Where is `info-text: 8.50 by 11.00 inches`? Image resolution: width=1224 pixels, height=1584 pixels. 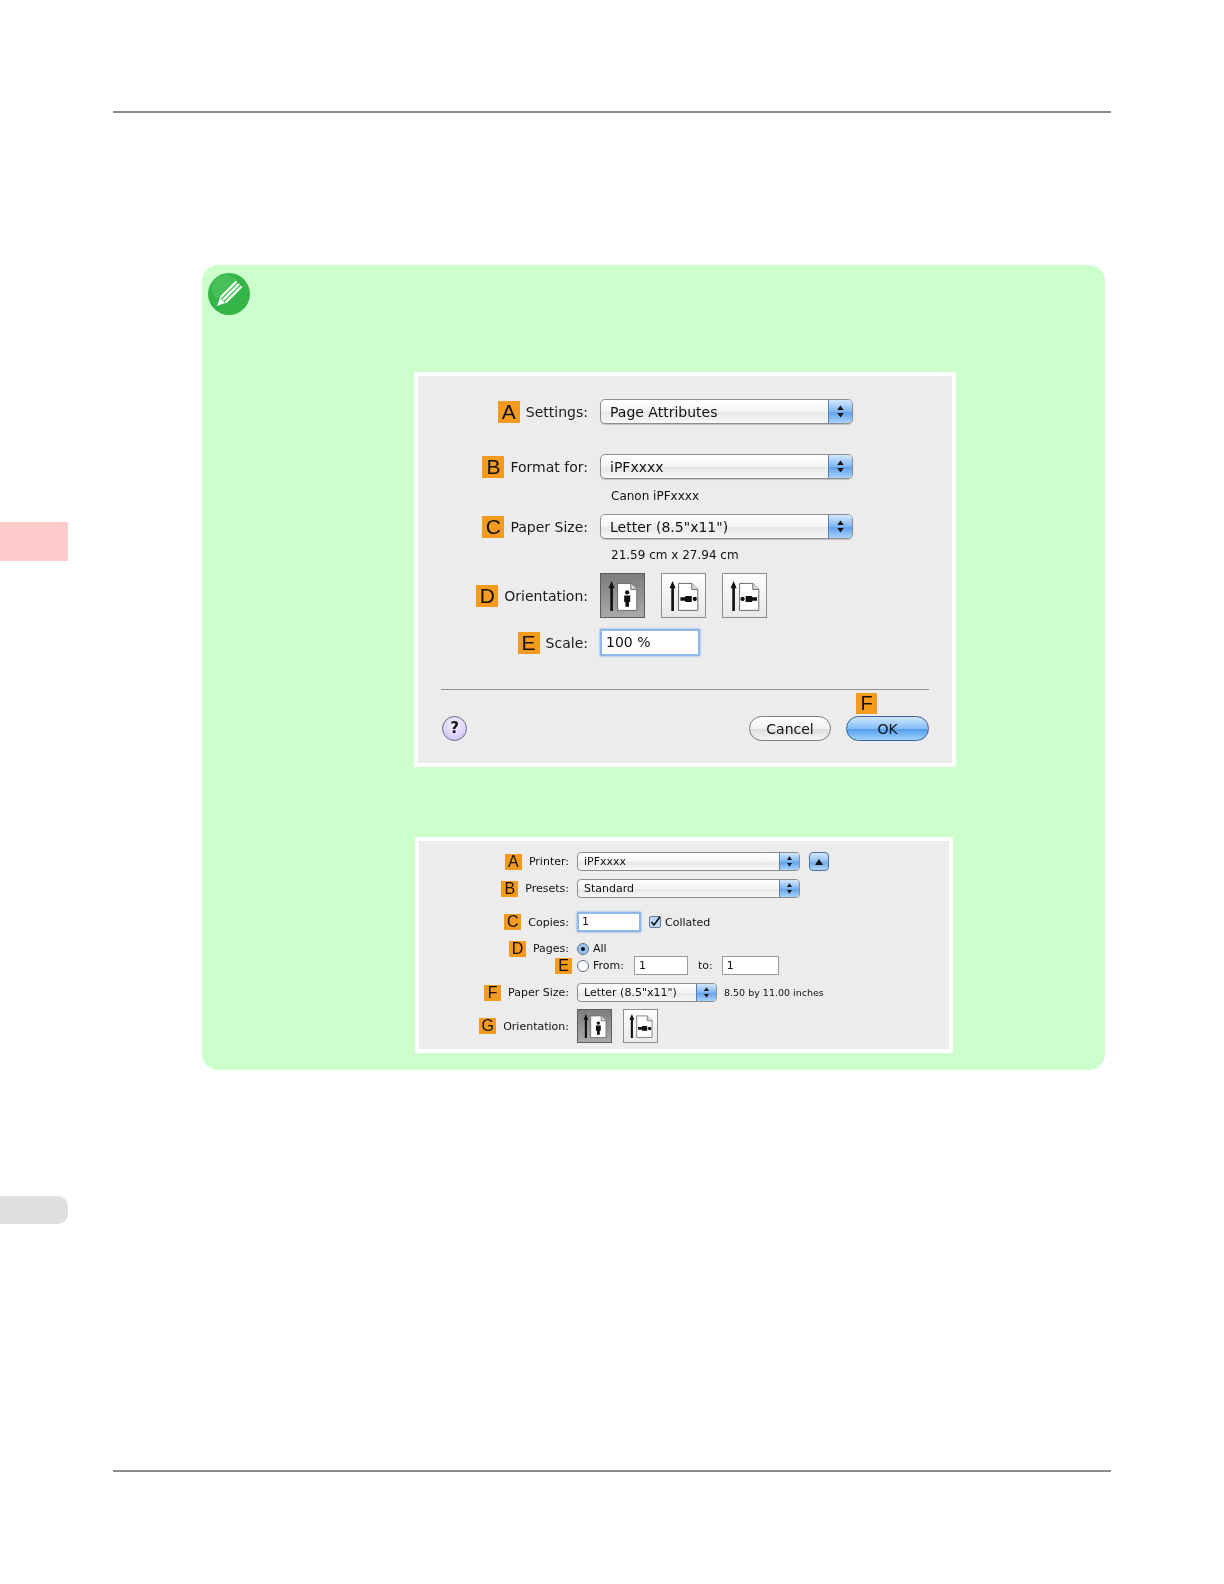
info-text: 8.50 by 11.00 inches is located at coordinates (774, 992).